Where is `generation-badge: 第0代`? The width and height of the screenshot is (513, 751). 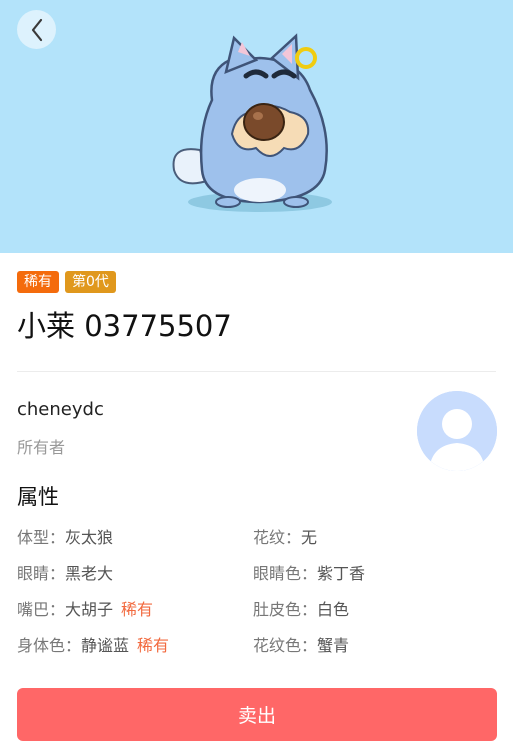 generation-badge: 第0代 is located at coordinates (90, 282).